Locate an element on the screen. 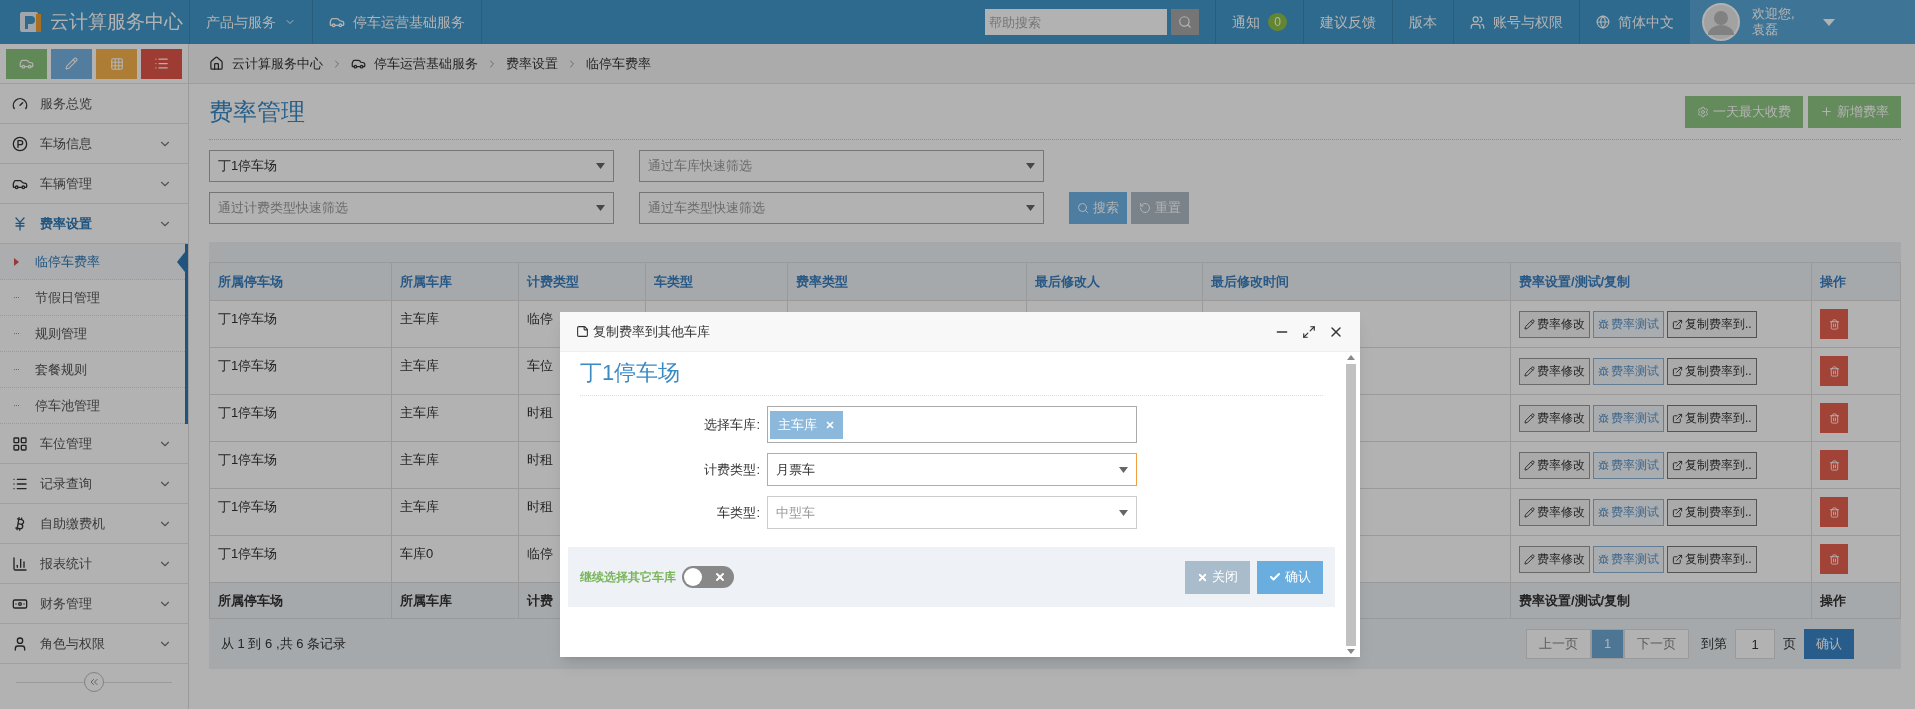 The image size is (1915, 709). column-header: 操作 is located at coordinates (1856, 281).